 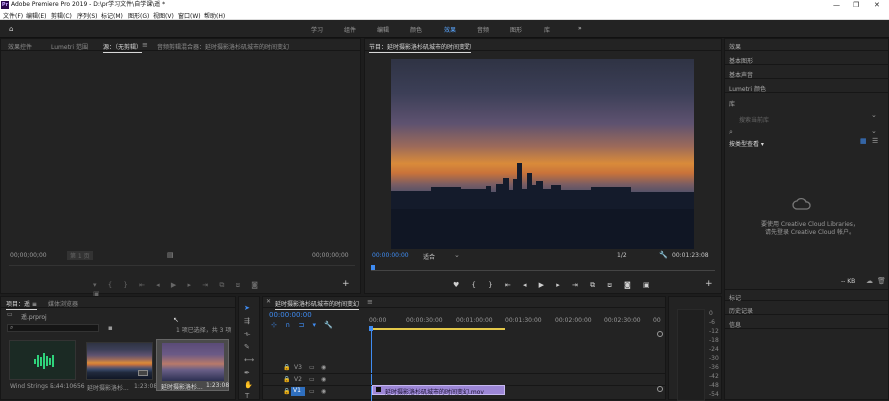 I want to click on track-v1-target: V1, so click(x=298, y=391).